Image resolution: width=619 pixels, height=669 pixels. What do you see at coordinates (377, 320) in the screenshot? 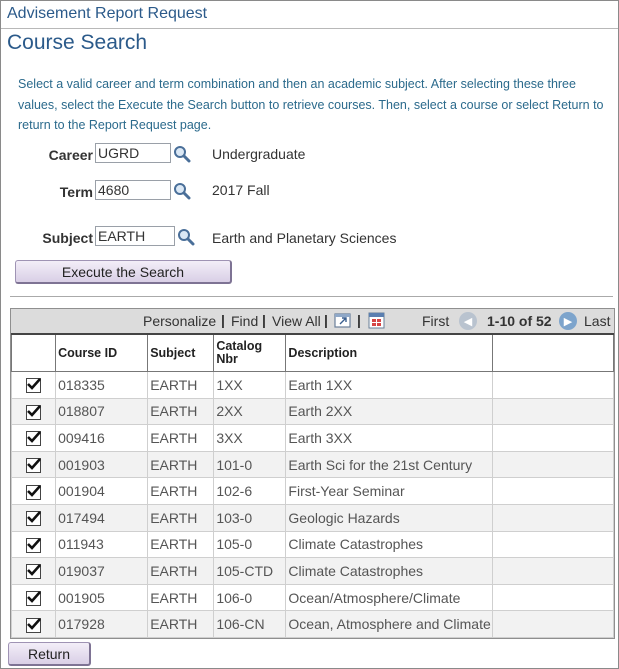
I see `download-spreadsheet-icon` at bounding box center [377, 320].